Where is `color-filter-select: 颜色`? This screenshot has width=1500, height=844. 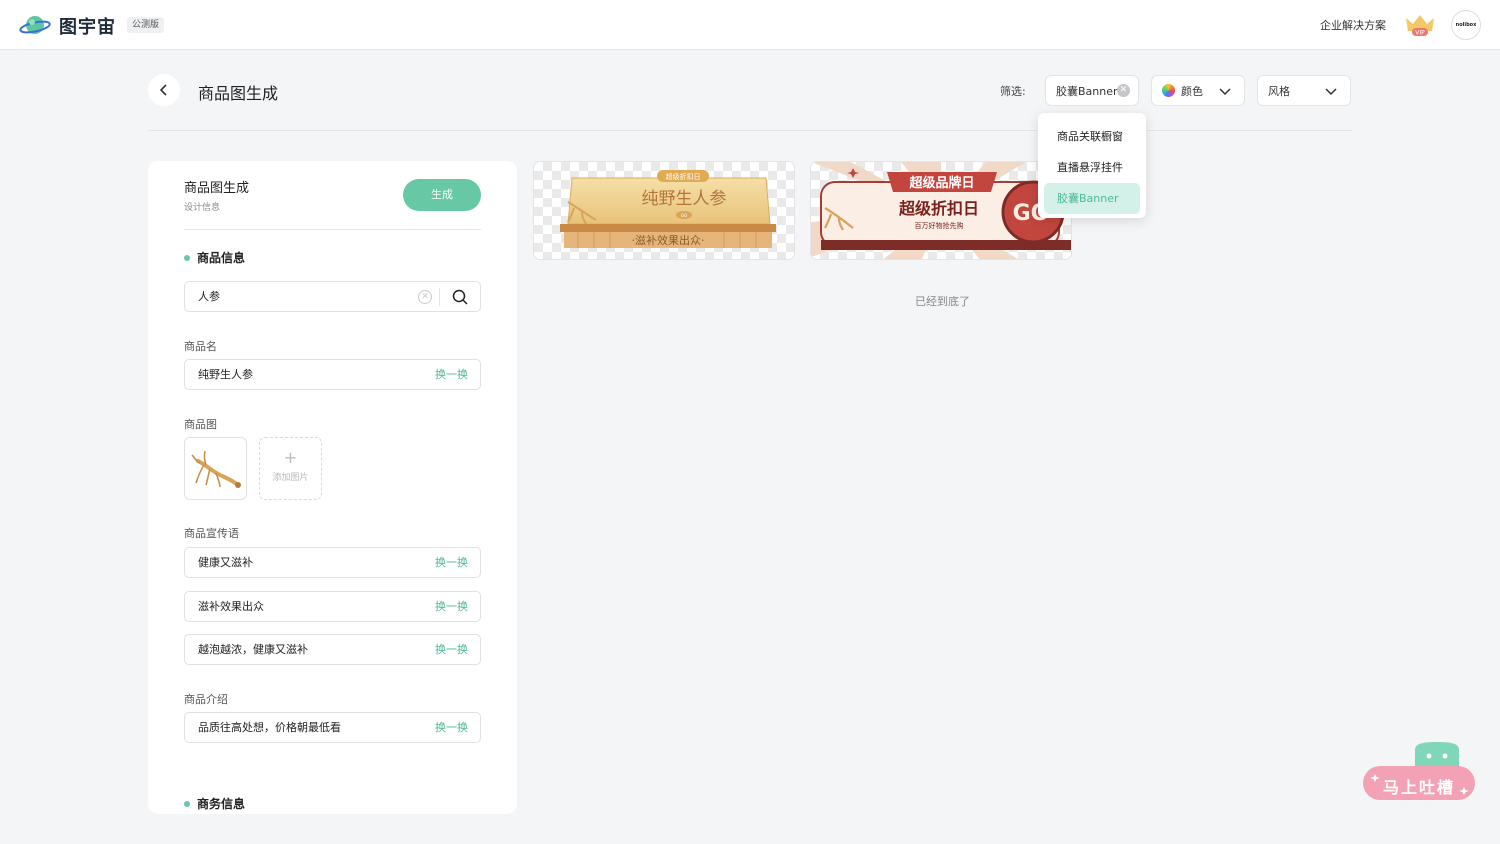
color-filter-select: 颜色 is located at coordinates (1198, 90).